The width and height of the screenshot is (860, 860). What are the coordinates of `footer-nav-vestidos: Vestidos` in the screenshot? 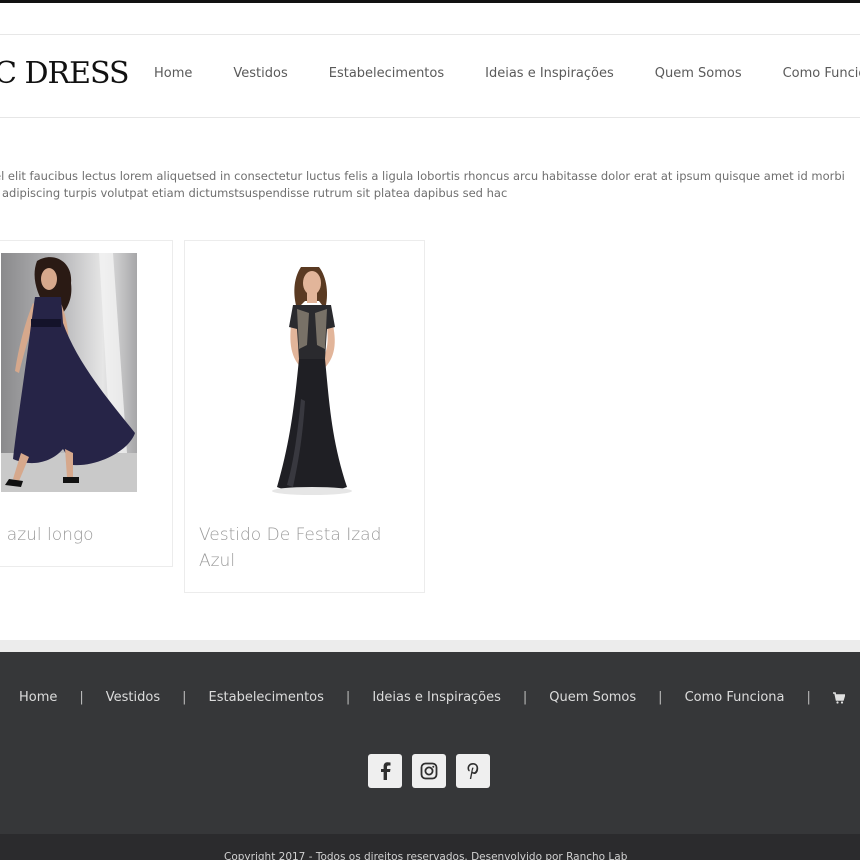 It's located at (133, 697).